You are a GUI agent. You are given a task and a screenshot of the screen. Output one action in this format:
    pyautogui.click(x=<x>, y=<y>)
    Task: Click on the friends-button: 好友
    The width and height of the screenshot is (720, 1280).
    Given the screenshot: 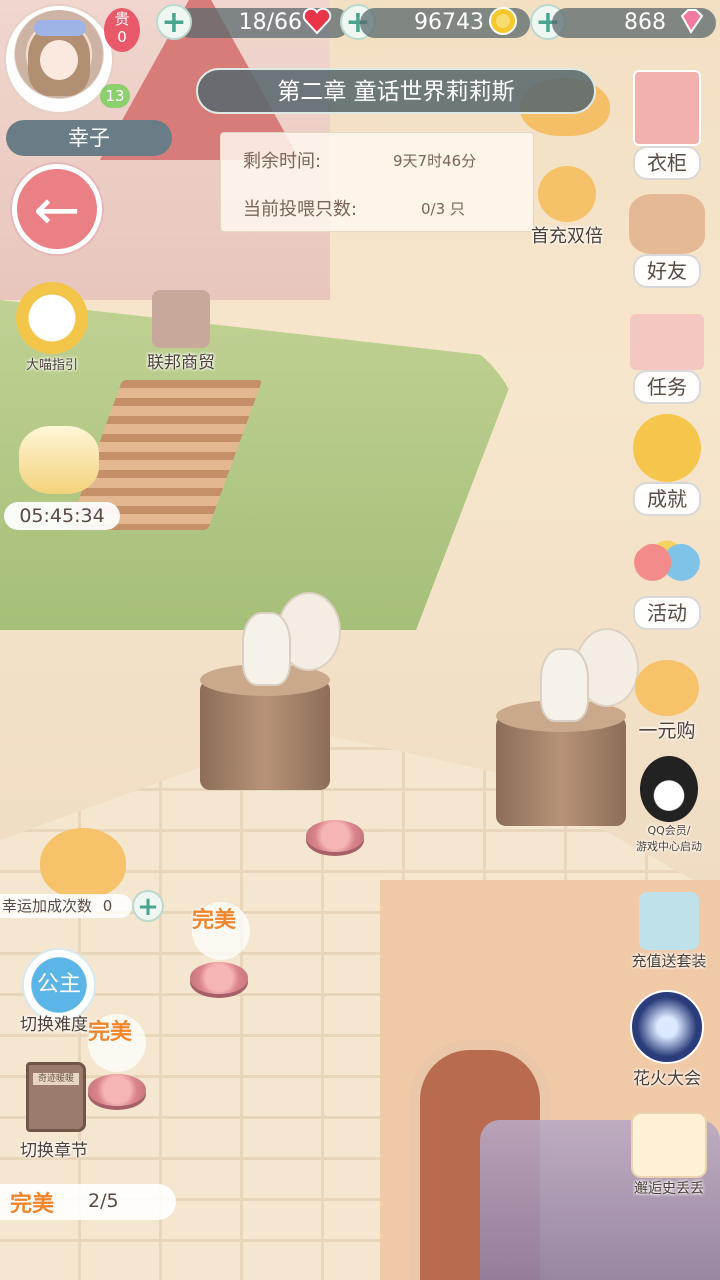 What is the action you would take?
    pyautogui.click(x=667, y=241)
    